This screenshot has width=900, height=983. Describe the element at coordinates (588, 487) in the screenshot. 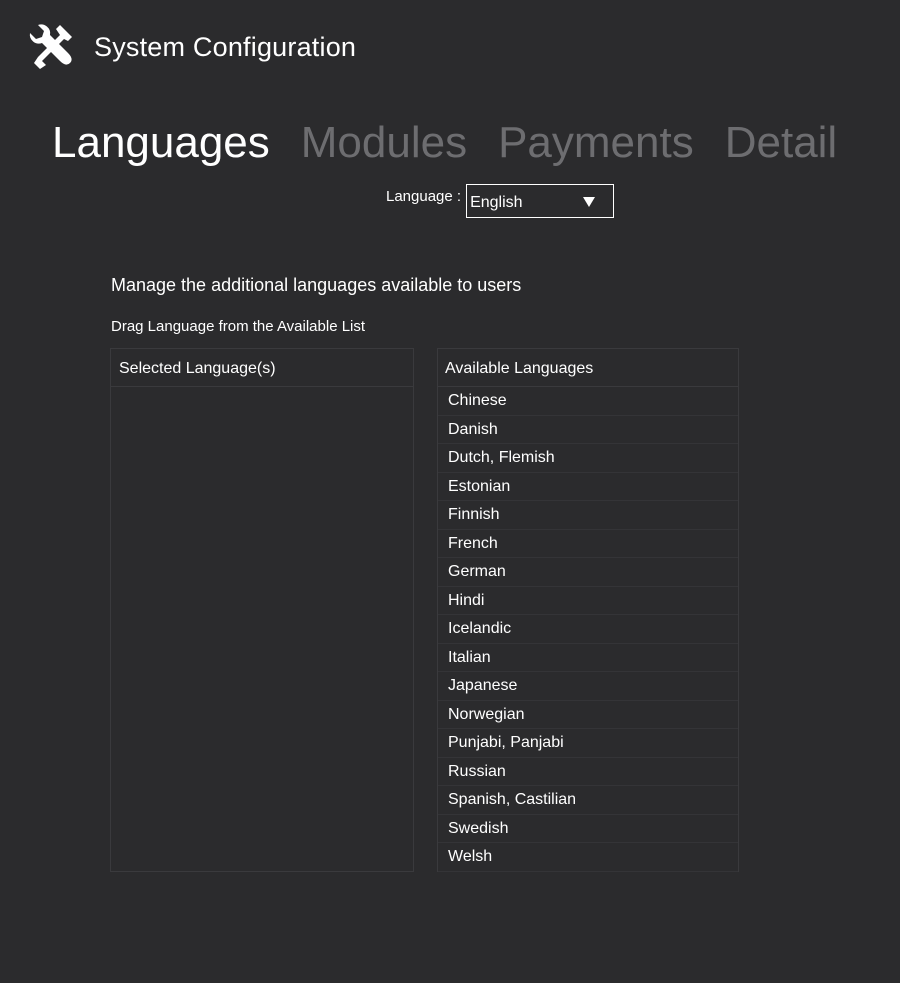

I see `list-item: Estonian` at that location.